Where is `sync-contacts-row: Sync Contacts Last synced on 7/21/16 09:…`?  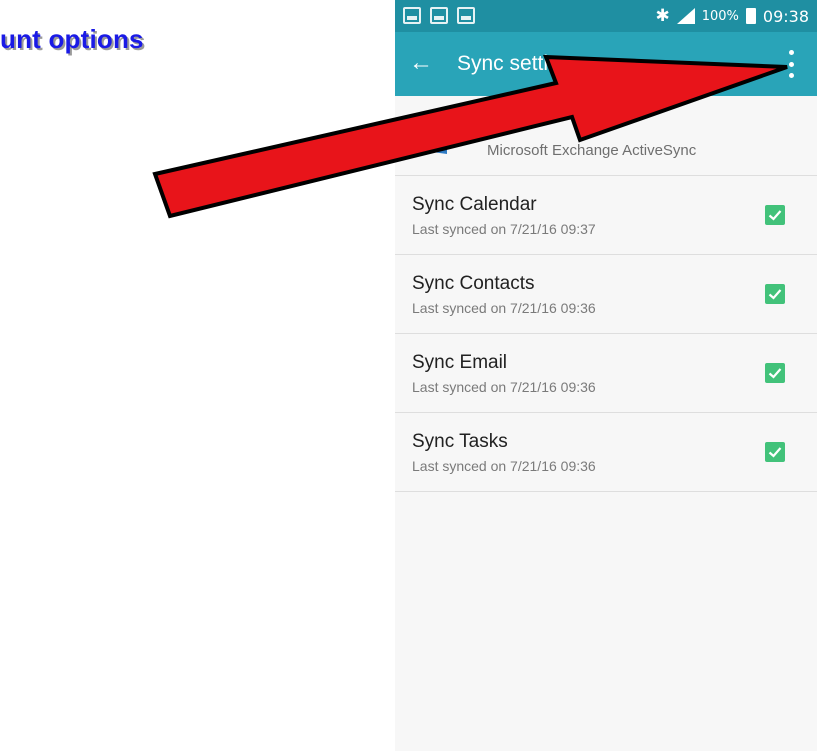
sync-contacts-row: Sync Contacts Last synced on 7/21/16 09:… is located at coordinates (606, 294).